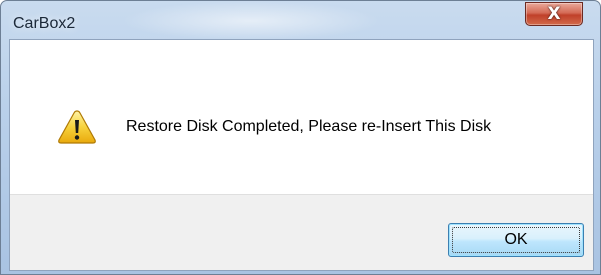 Image resolution: width=601 pixels, height=275 pixels. I want to click on title-bar: CarBox2 X, so click(300, 21).